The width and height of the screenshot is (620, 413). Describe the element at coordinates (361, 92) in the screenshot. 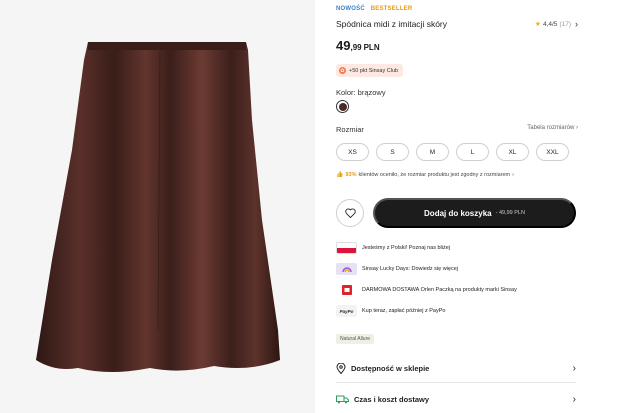

I see `color-label: Kolor: brązowy` at that location.